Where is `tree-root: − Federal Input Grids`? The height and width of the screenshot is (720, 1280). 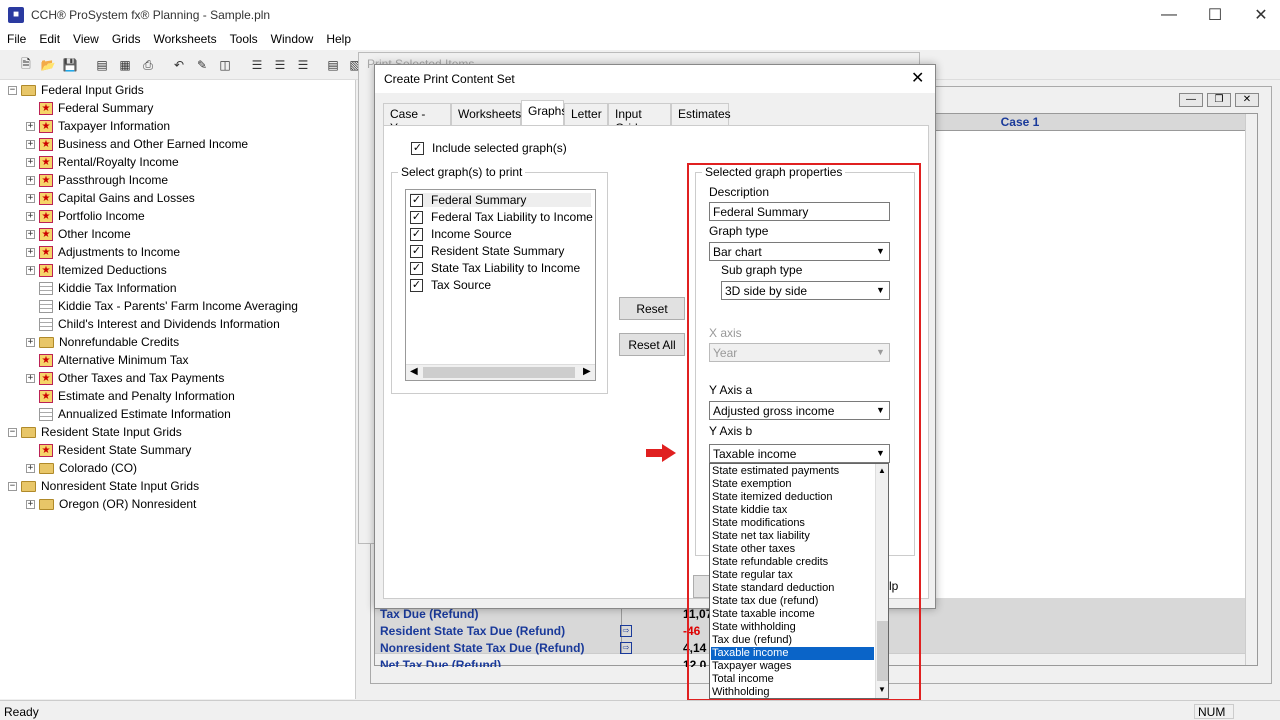
tree-root: − Federal Input Grids is located at coordinates (76, 90).